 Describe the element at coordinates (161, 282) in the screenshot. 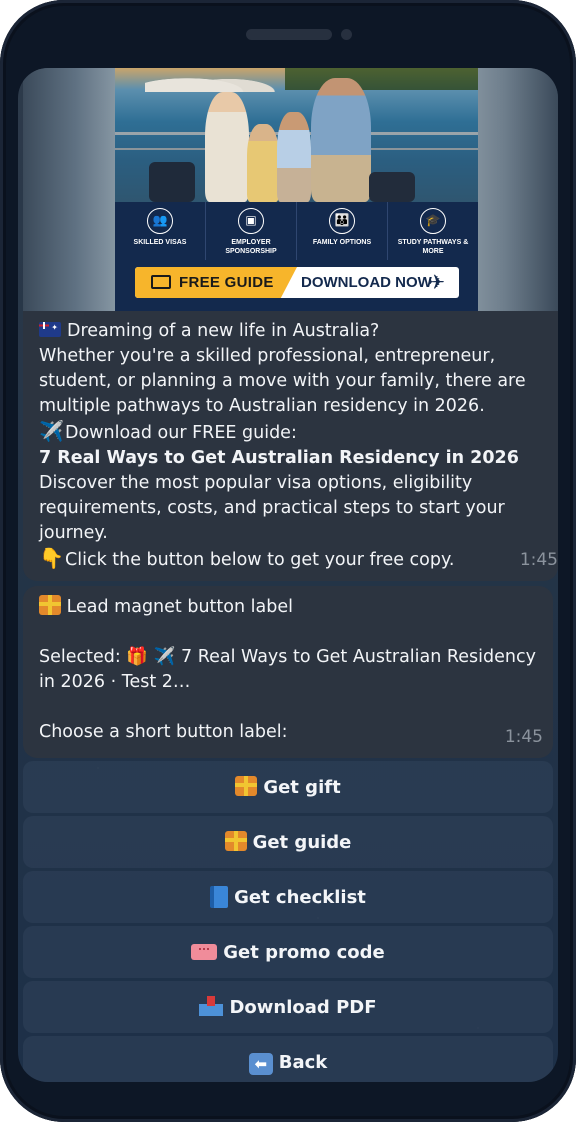

I see `open-book-icon` at that location.